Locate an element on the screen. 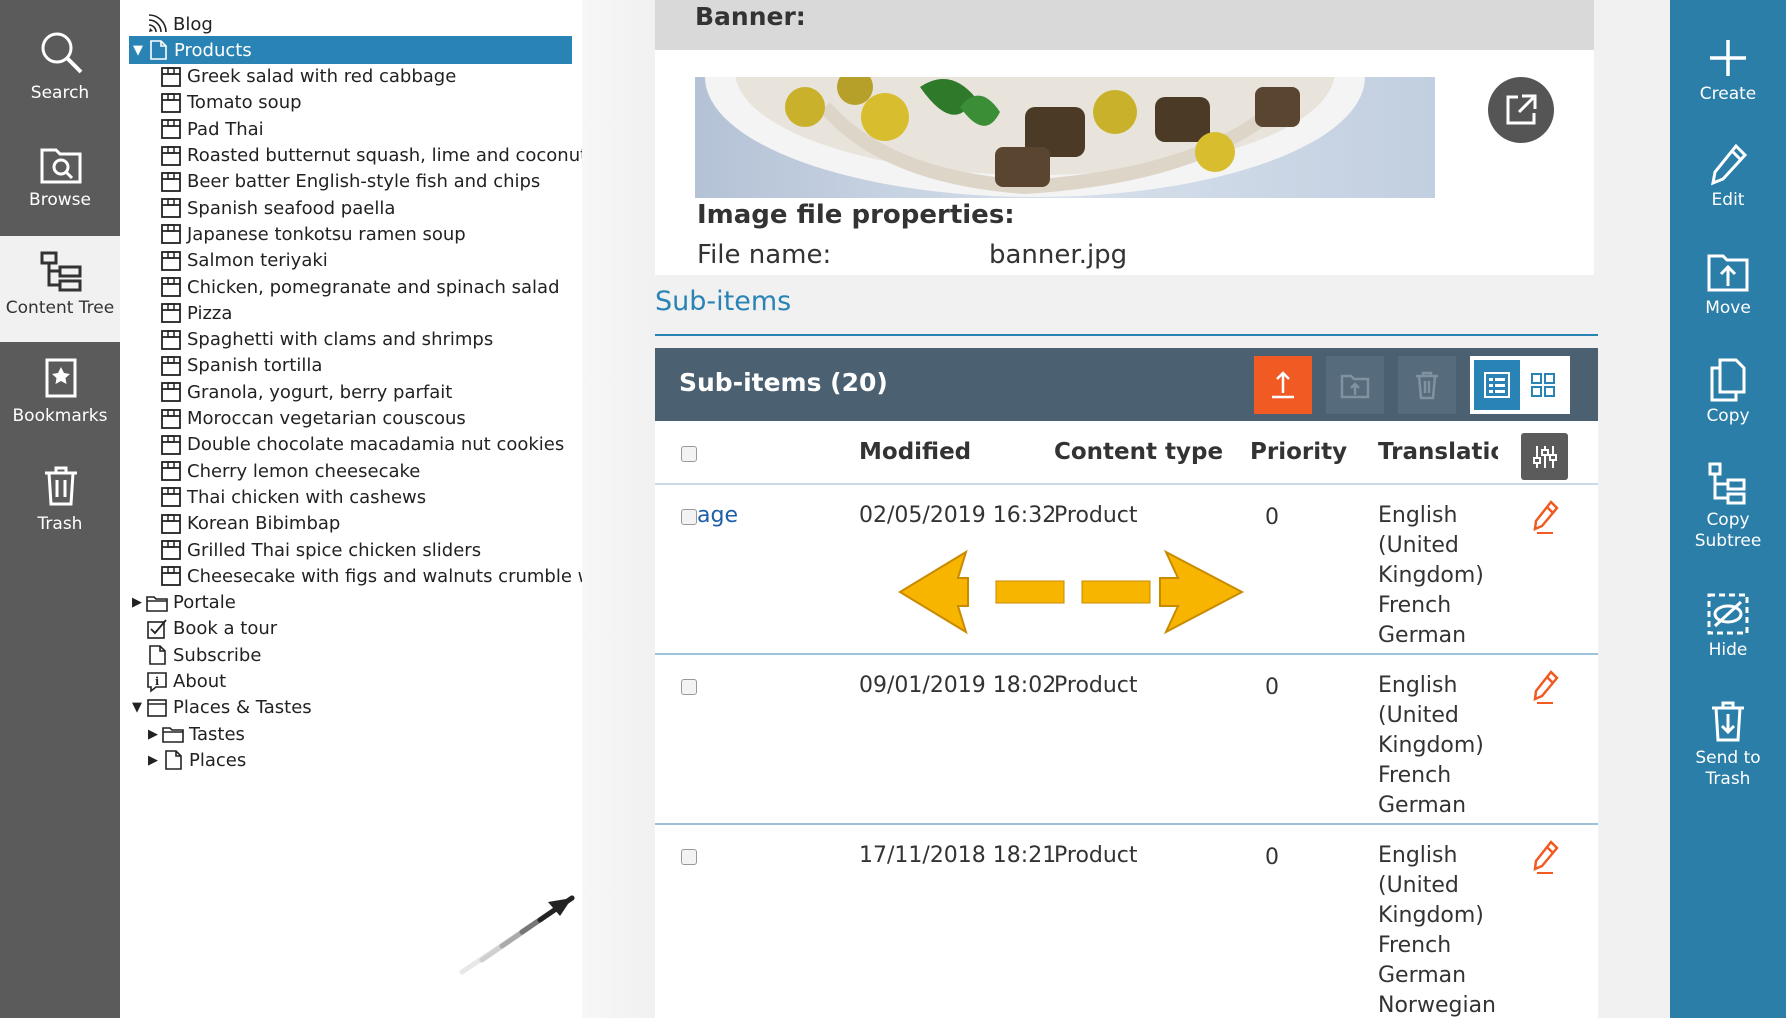 The image size is (1786, 1018). tree-item: ▶ Portale is located at coordinates (355, 603).